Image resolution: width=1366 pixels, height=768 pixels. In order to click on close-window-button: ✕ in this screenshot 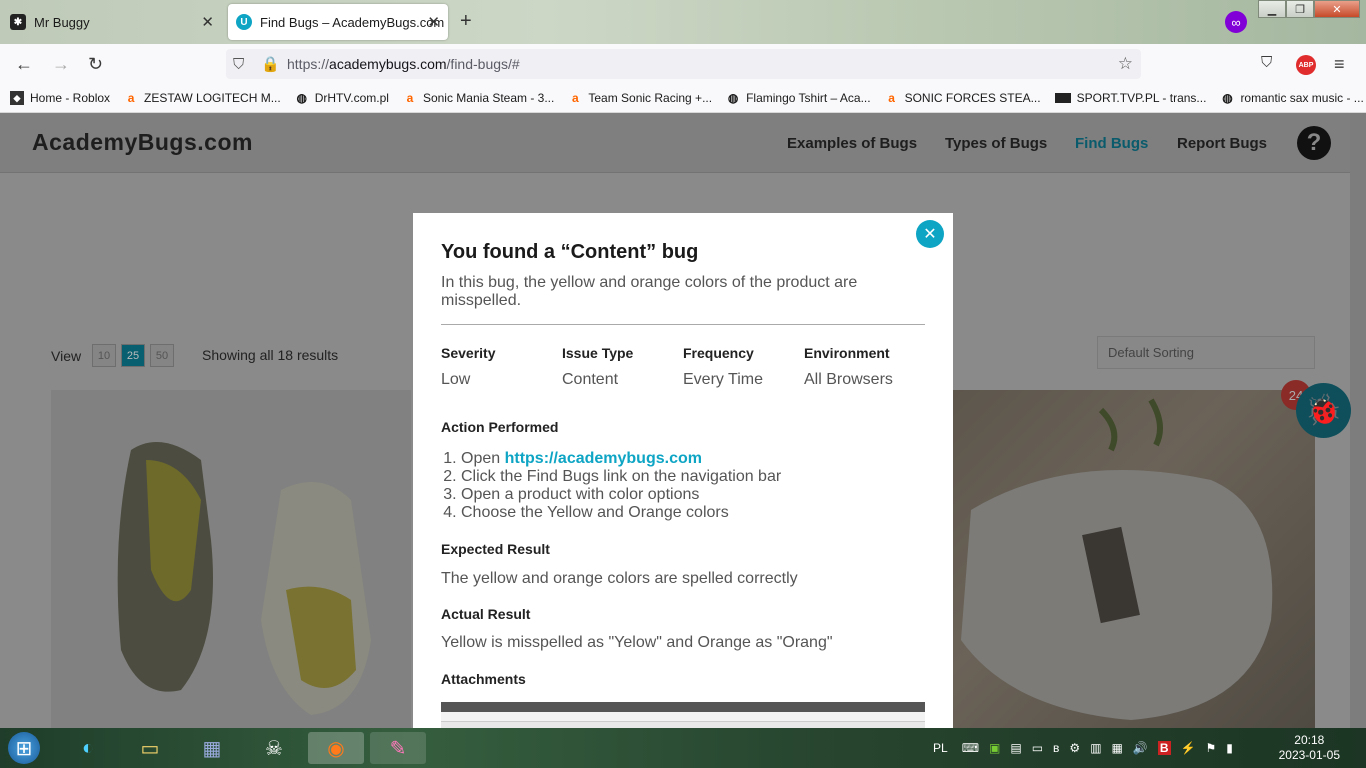, I will do `click(1337, 9)`.